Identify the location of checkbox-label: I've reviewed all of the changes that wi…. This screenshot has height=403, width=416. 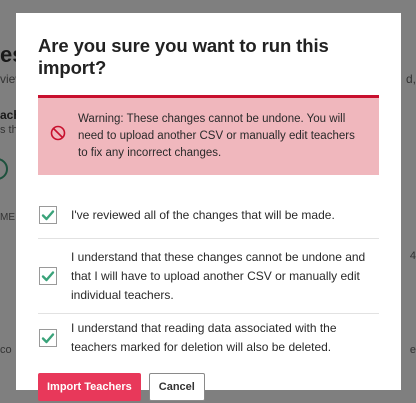
(203, 214).